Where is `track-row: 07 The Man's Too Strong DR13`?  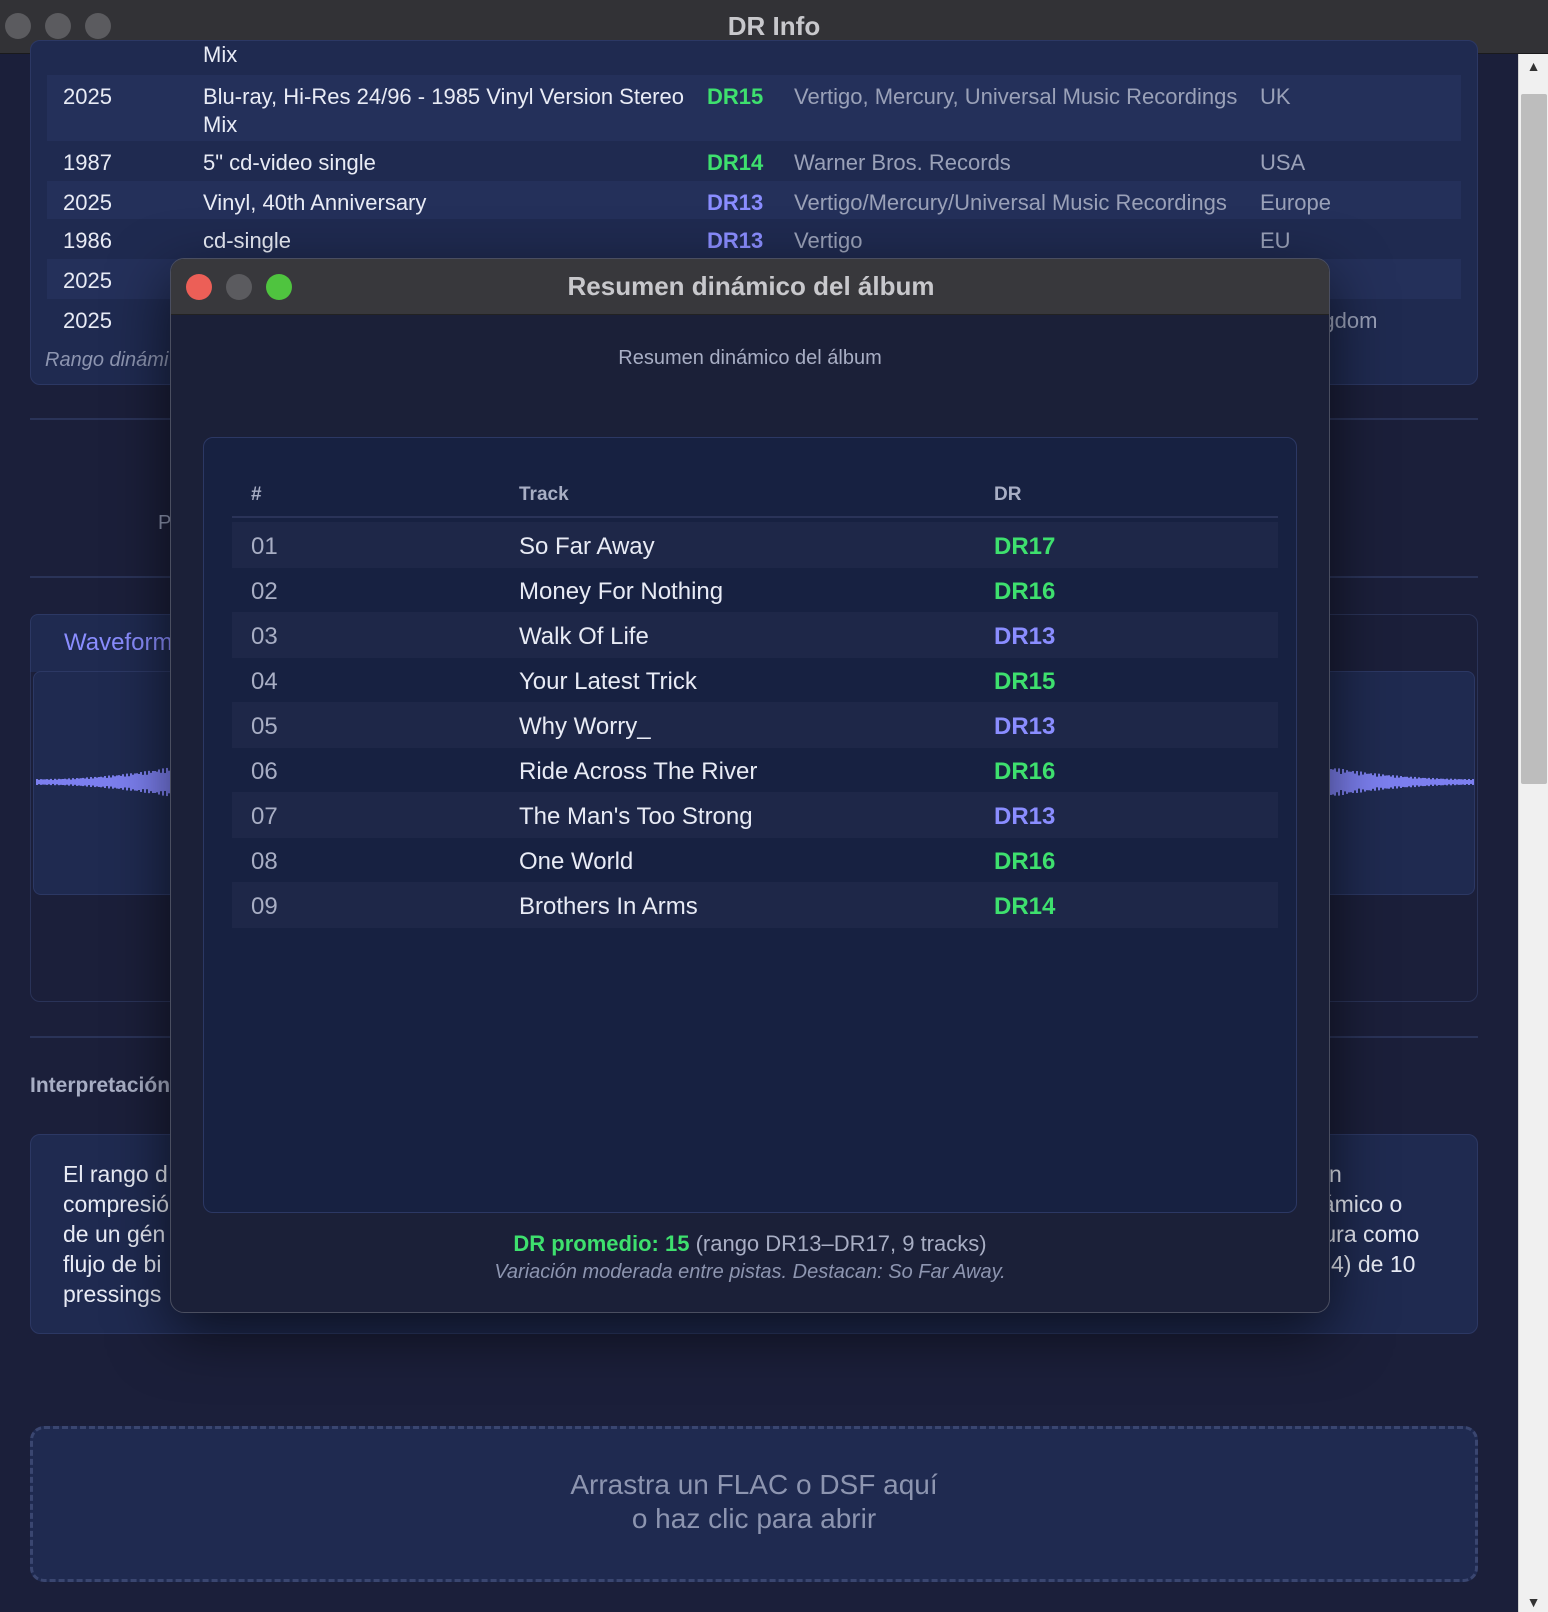 track-row: 07 The Man's Too Strong DR13 is located at coordinates (755, 815).